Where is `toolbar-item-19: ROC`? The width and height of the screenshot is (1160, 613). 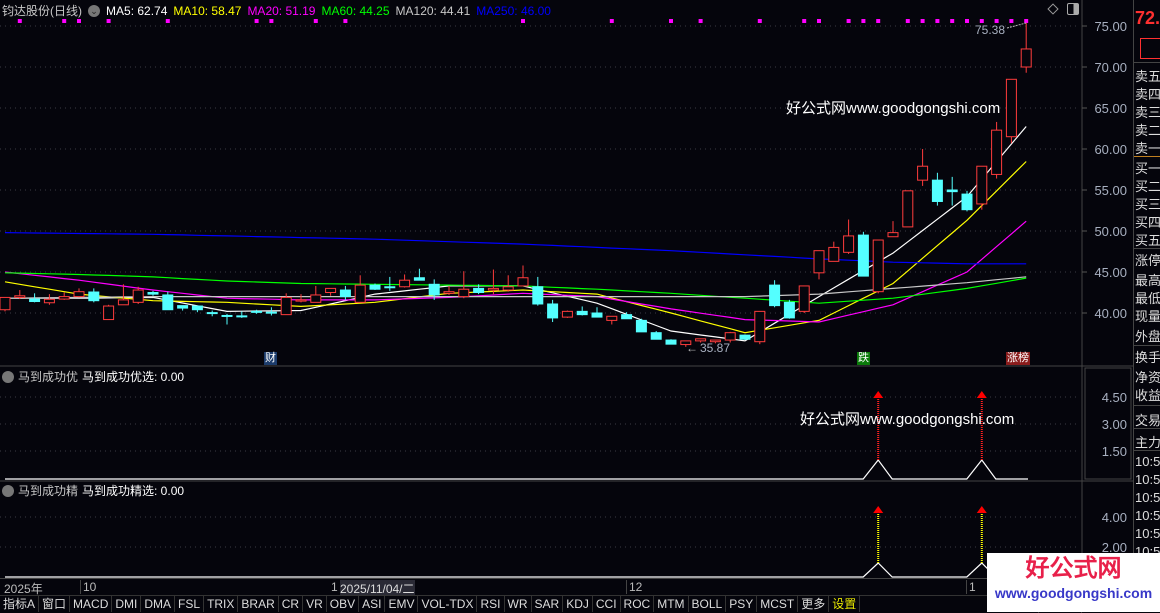
toolbar-item-19: ROC is located at coordinates (638, 604).